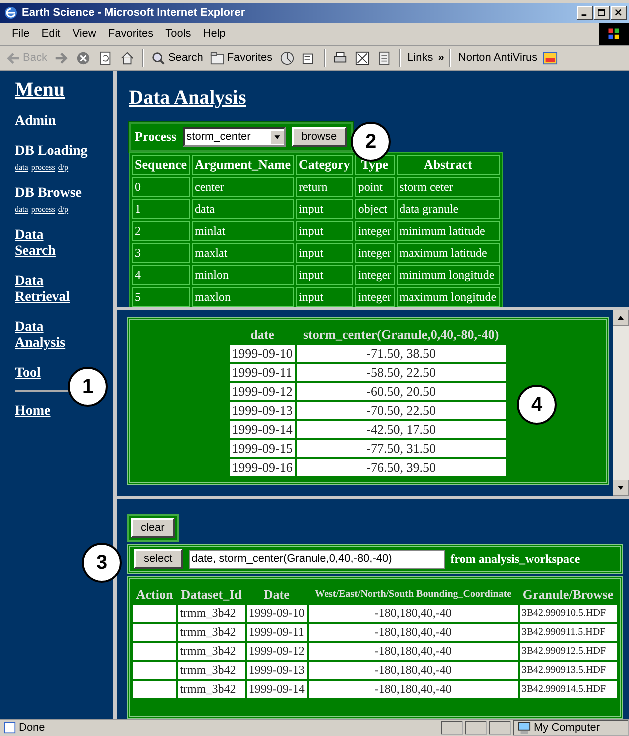  Describe the element at coordinates (243, 275) in the screenshot. I see `table-cell: minlon` at that location.